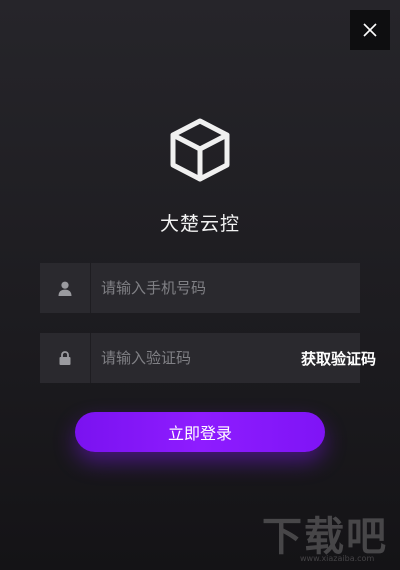  I want to click on close-button, so click(370, 30).